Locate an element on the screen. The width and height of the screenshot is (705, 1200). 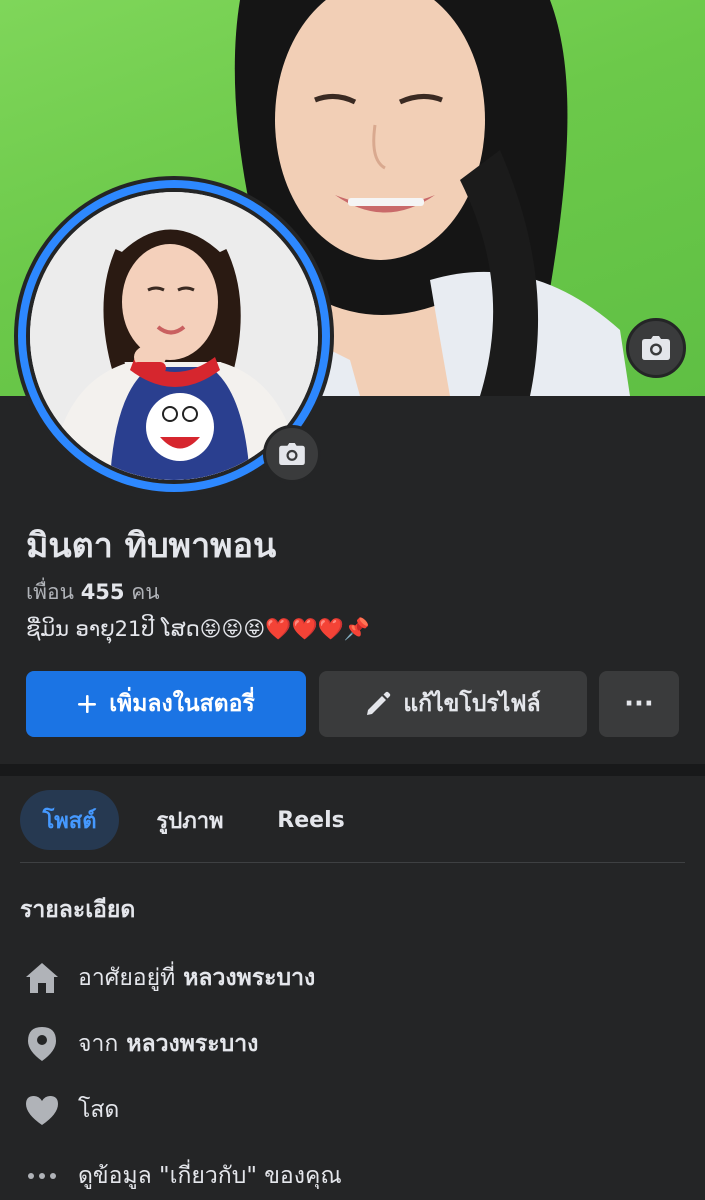
friends-prefix: เพื่อน is located at coordinates (50, 592).